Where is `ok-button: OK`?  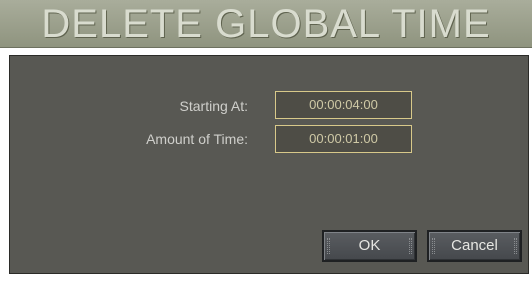 ok-button: OK is located at coordinates (369, 246).